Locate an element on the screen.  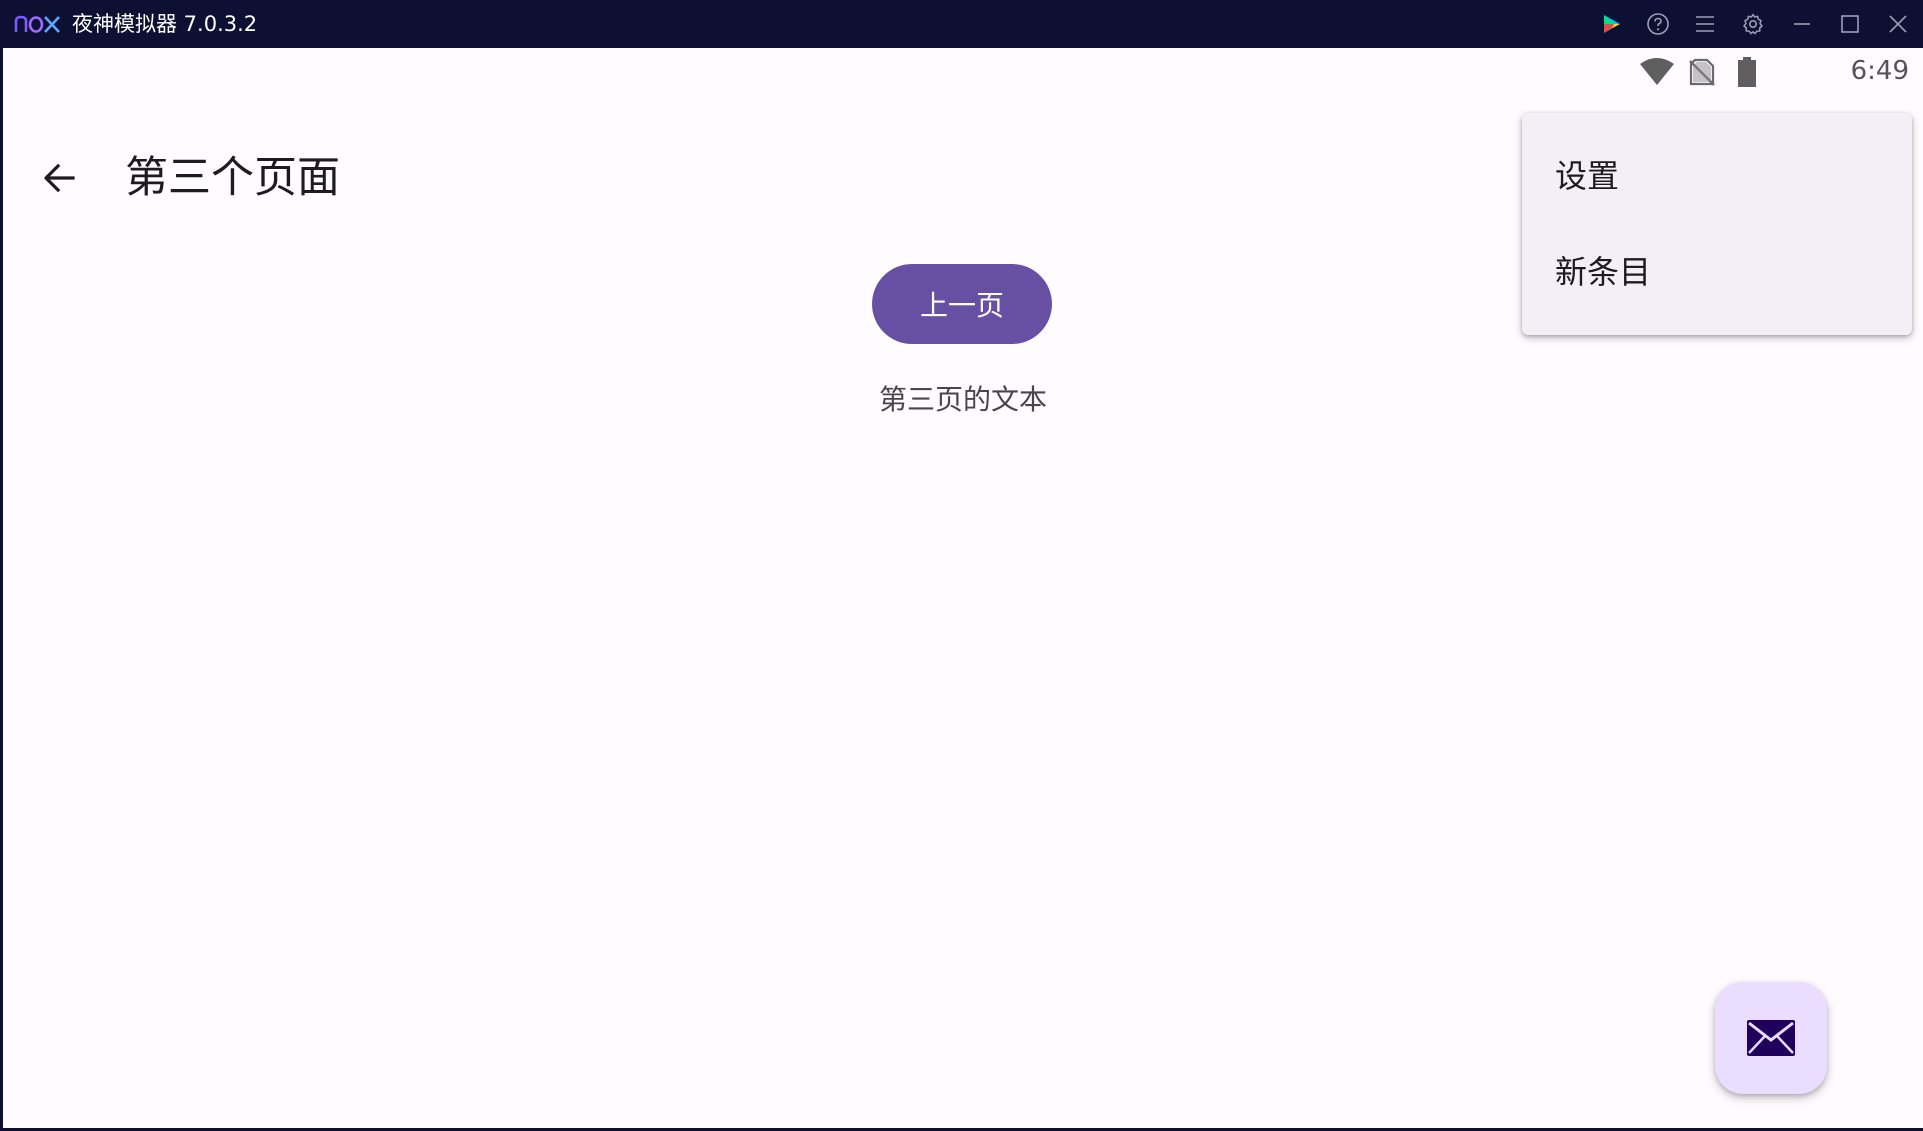
page-title: 第三个页面 is located at coordinates (232, 178).